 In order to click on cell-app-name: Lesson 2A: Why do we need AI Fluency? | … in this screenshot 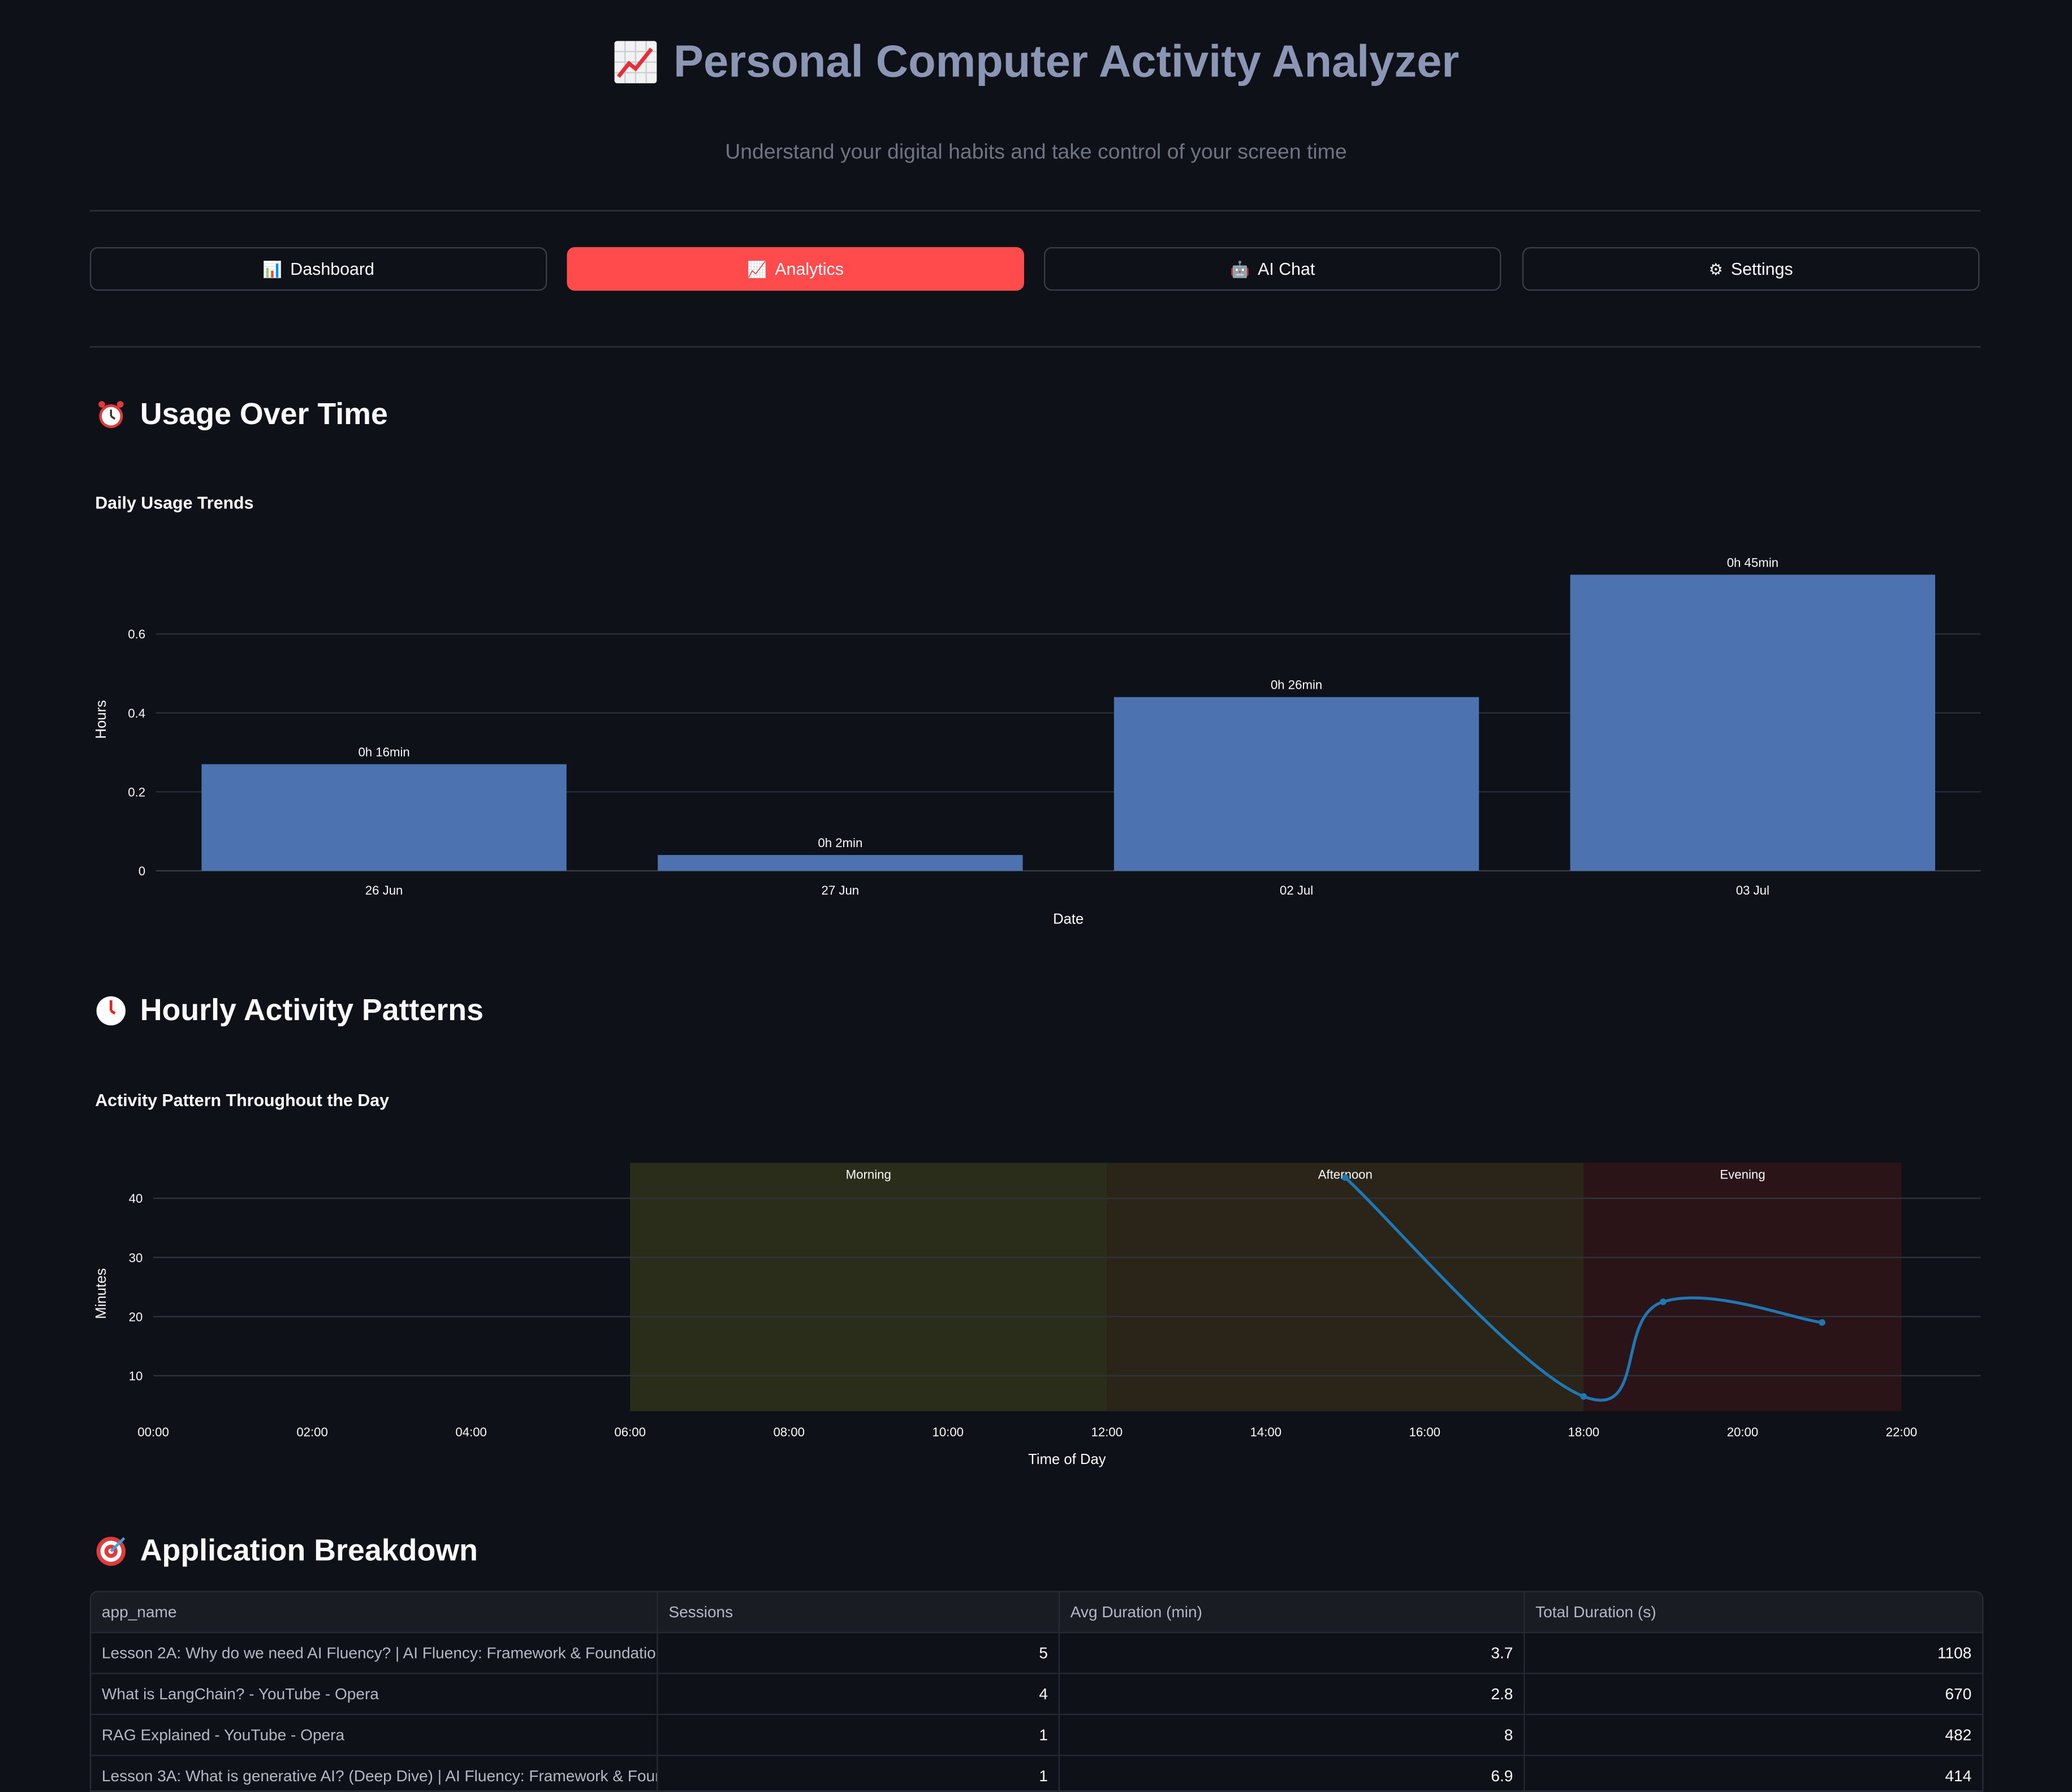, I will do `click(374, 1653)`.